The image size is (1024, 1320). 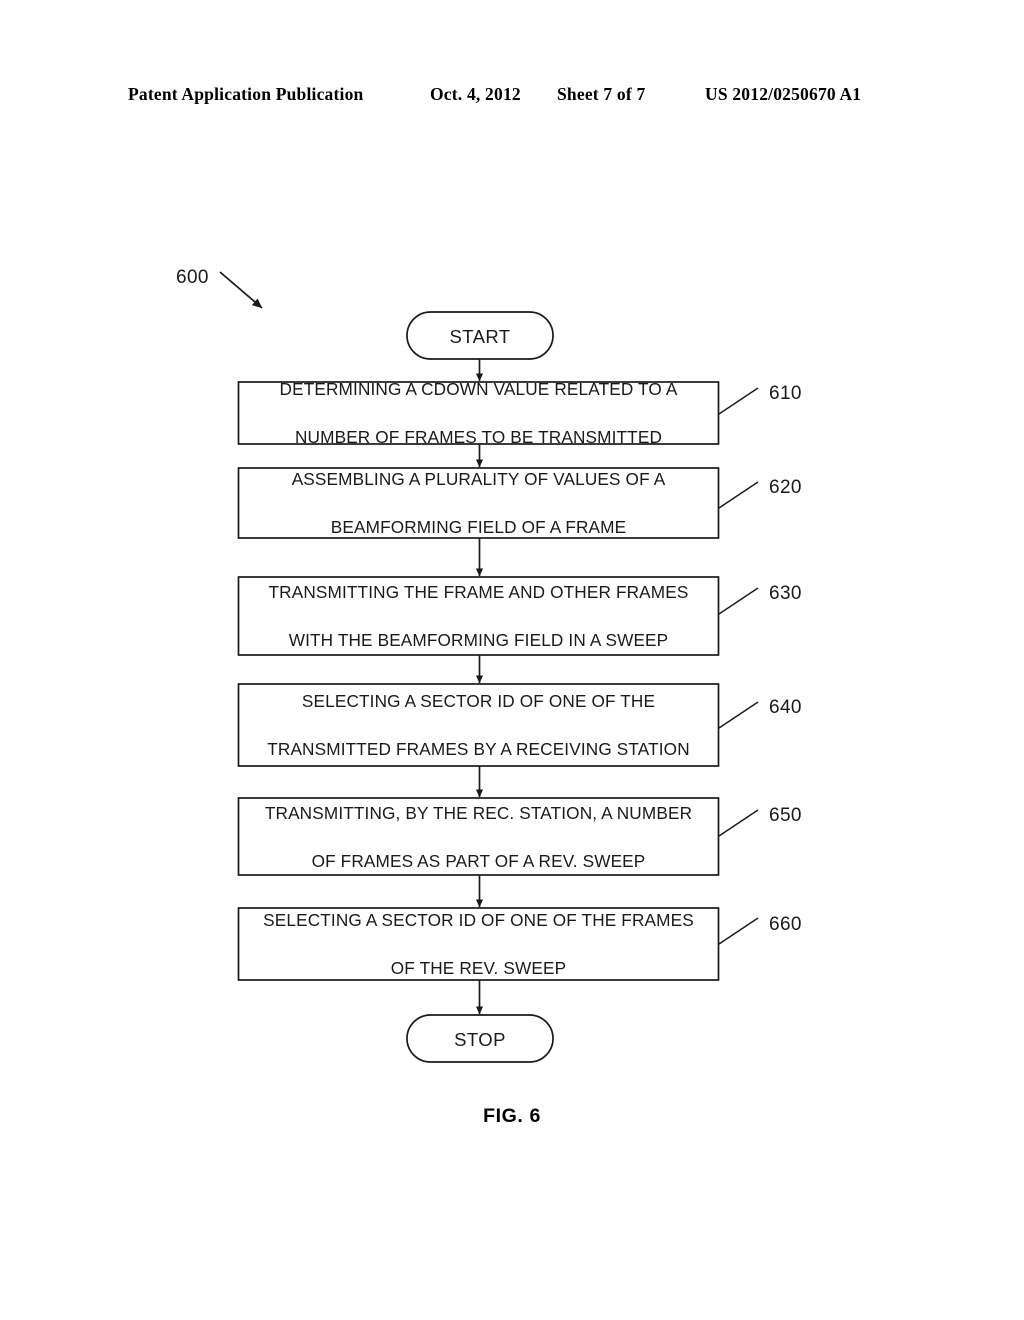 What do you see at coordinates (241, 290) in the screenshot?
I see `diagram-id-leader-arrow` at bounding box center [241, 290].